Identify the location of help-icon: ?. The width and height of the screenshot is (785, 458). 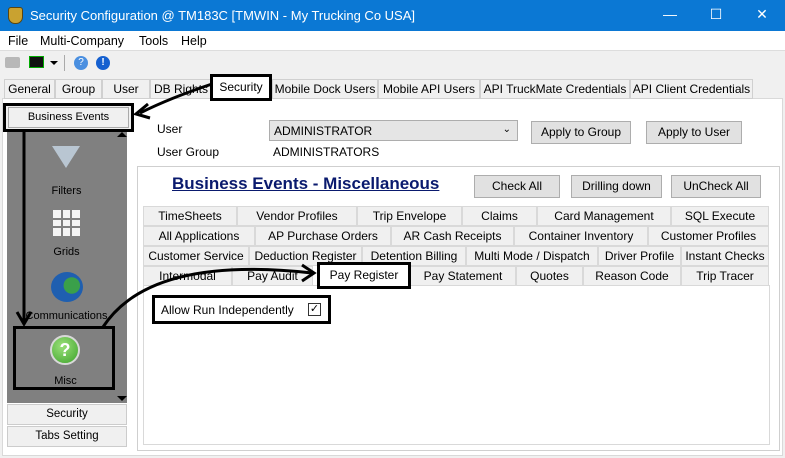
(81, 63).